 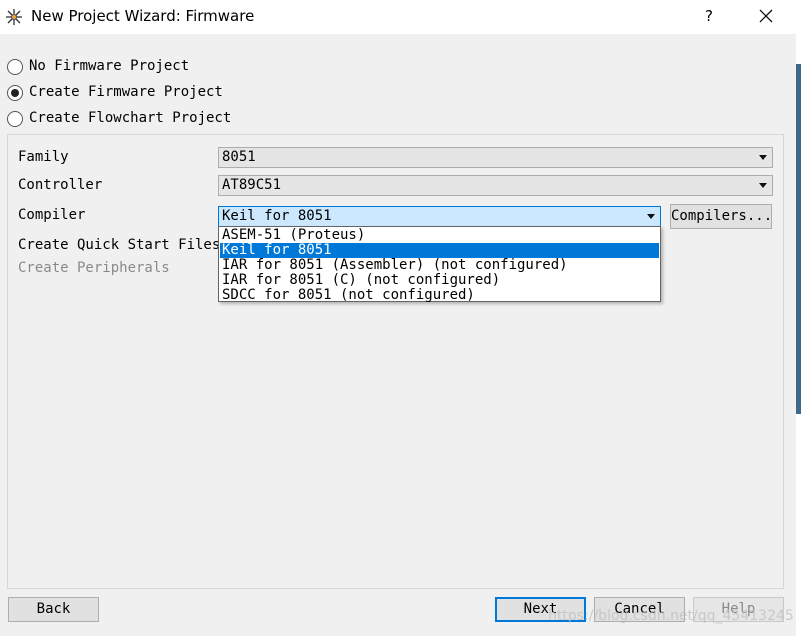 What do you see at coordinates (671, 616) in the screenshot?
I see `watermark: https://blog.csdn.net/qq_45413245` at bounding box center [671, 616].